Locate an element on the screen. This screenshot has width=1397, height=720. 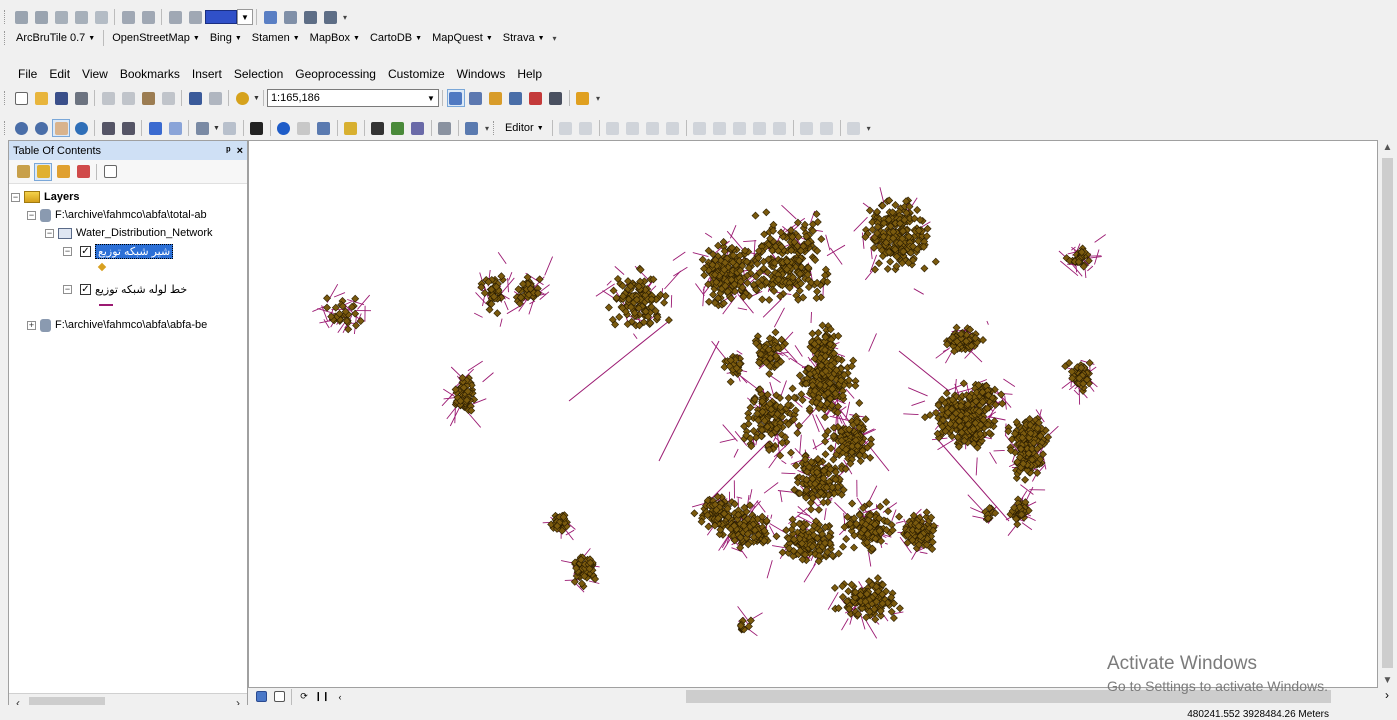
valves-layer-label: شیر شبکه توزیع is located at coordinates (134, 251).